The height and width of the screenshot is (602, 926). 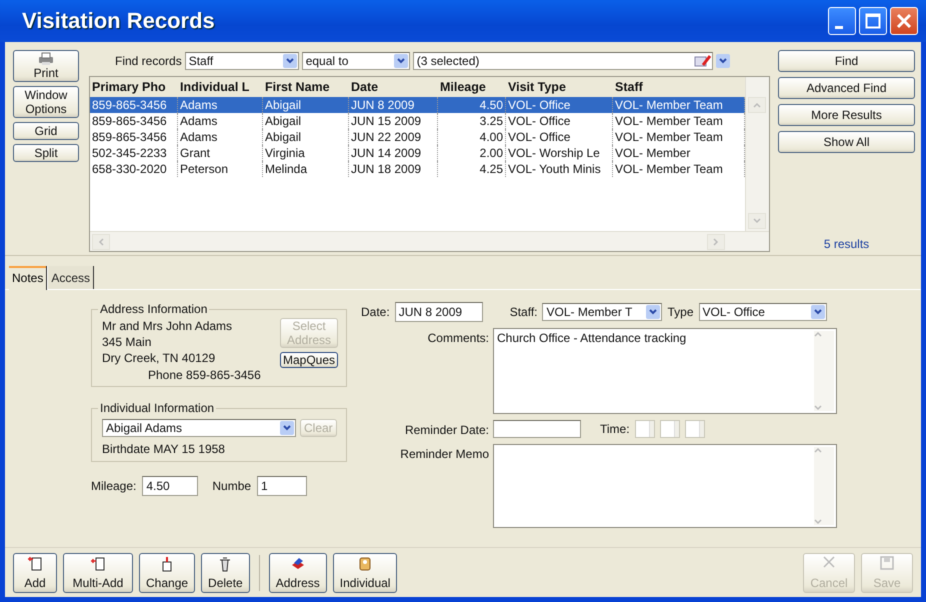 I want to click on individual-dropdown: Abigail Adams, so click(x=199, y=428).